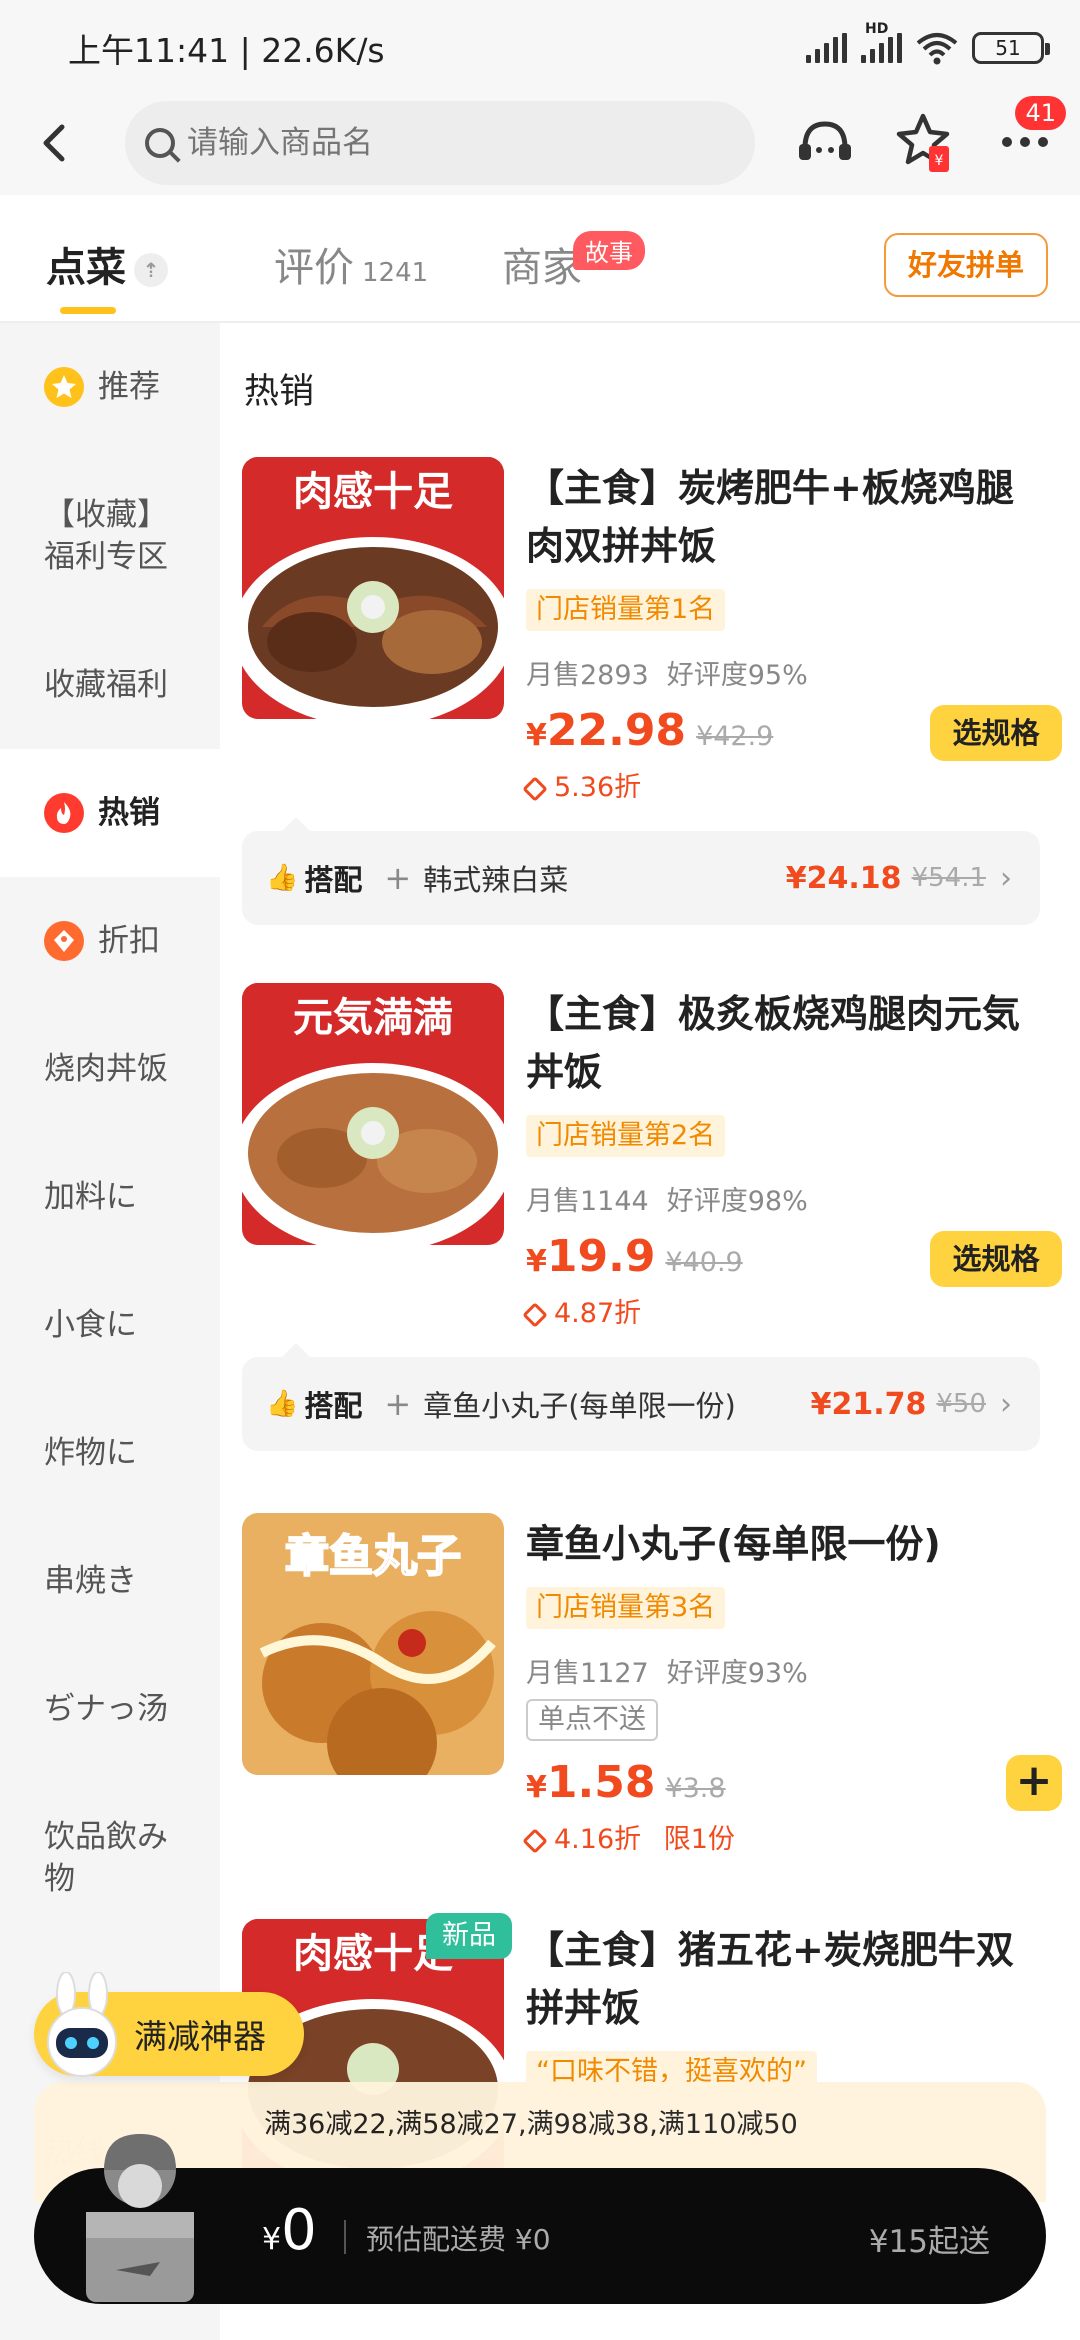 The image size is (1080, 2340). Describe the element at coordinates (628, 1836) in the screenshot. I see `discount-label: 4.16折 限1份` at that location.